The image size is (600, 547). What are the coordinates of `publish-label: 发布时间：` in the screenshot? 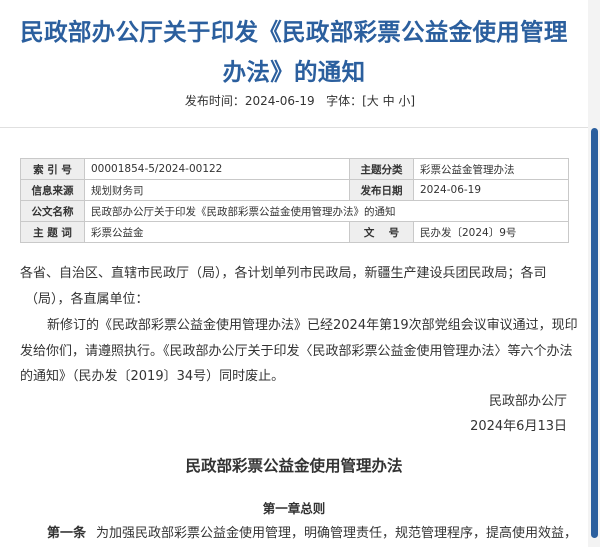 It's located at (214, 101).